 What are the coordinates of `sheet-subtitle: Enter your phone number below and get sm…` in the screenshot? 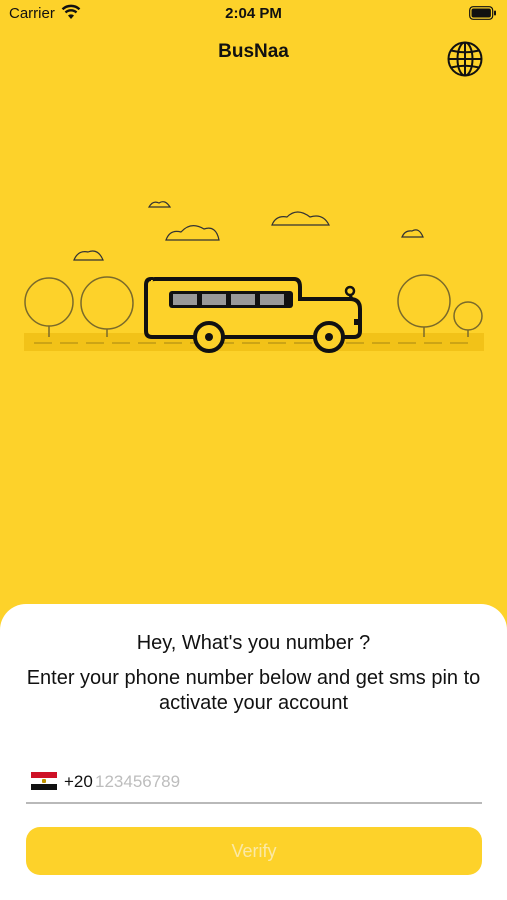 It's located at (253, 690).